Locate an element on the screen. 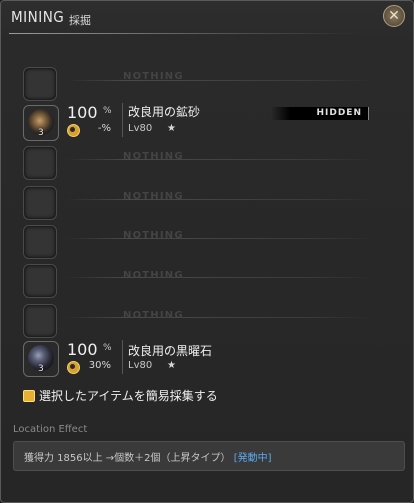 The height and width of the screenshot is (503, 414). window-subtitle: 採掘 is located at coordinates (80, 20).